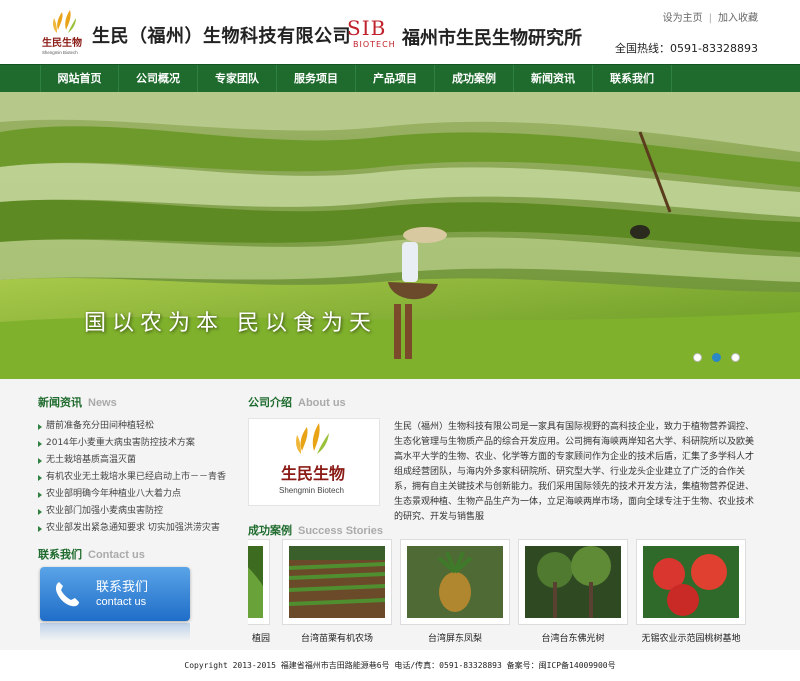 This screenshot has width=800, height=681. I want to click on about-logo-en: Shengmin Biotech, so click(311, 490).